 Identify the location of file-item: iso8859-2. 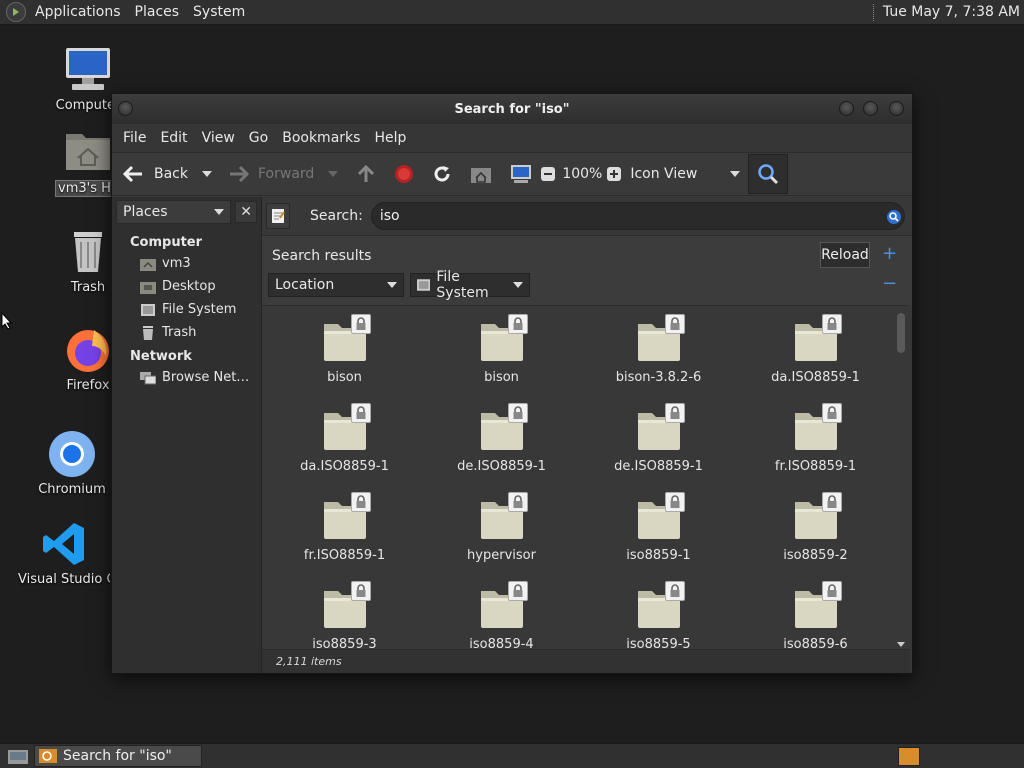
(815, 534).